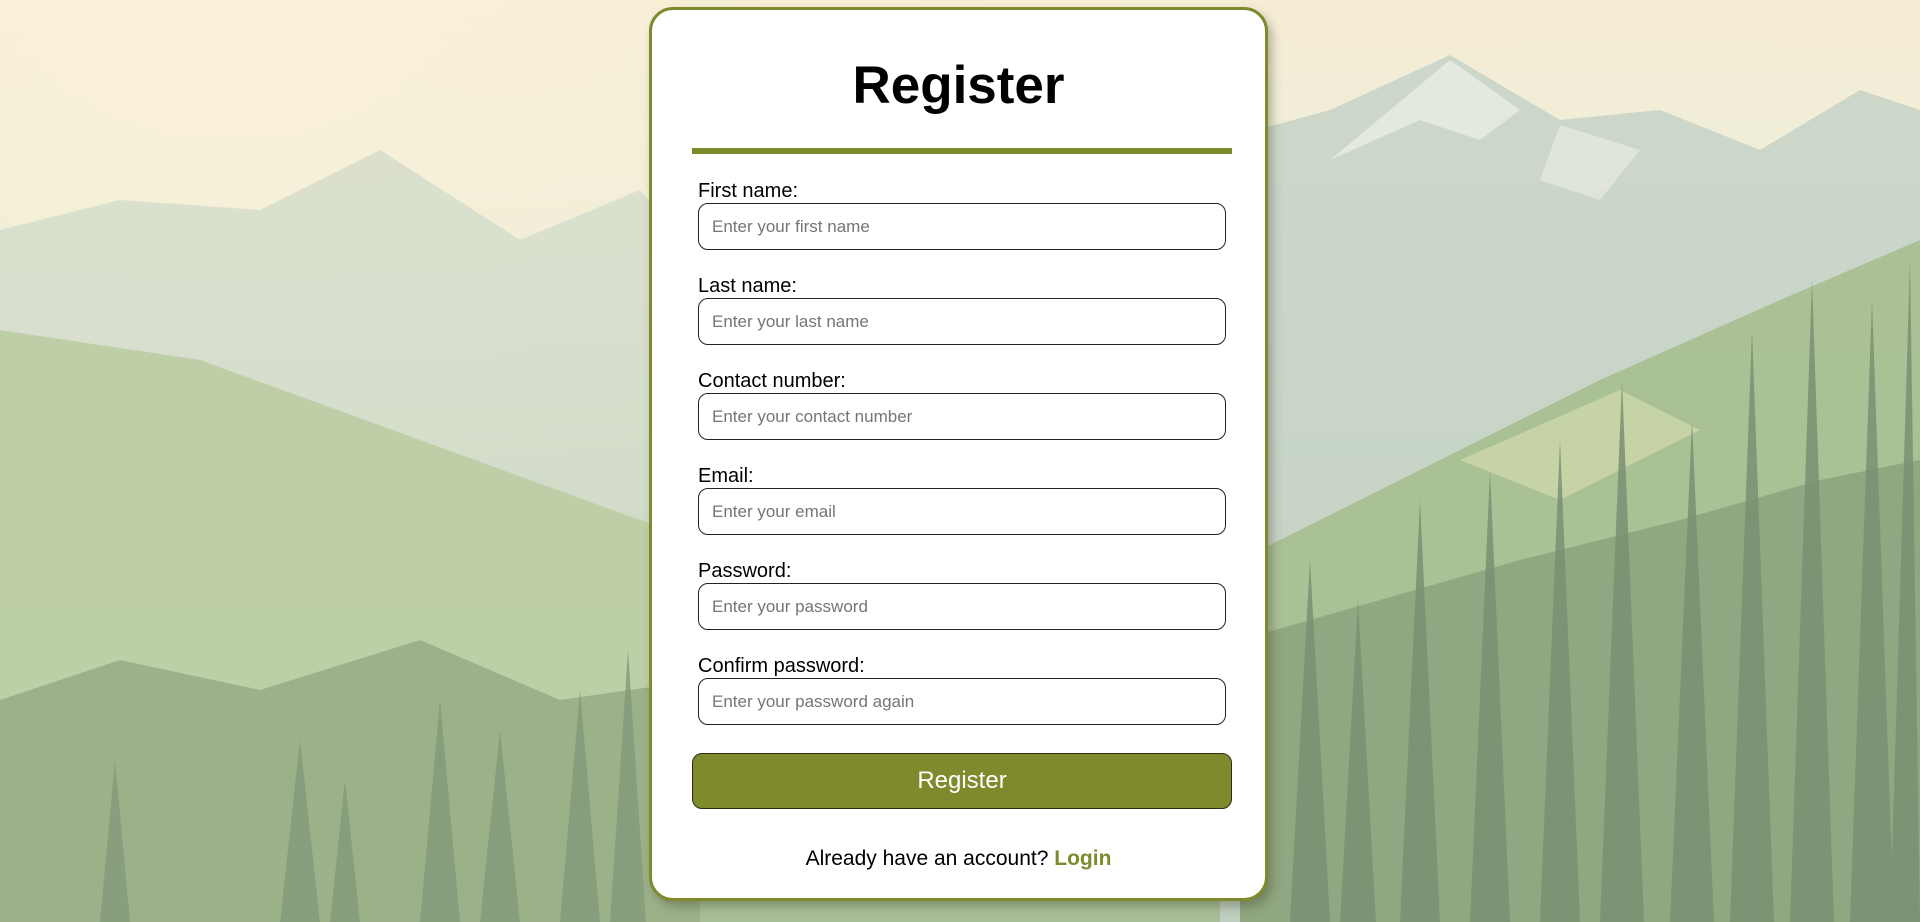 This screenshot has width=1920, height=922. I want to click on last-name-input, so click(962, 321).